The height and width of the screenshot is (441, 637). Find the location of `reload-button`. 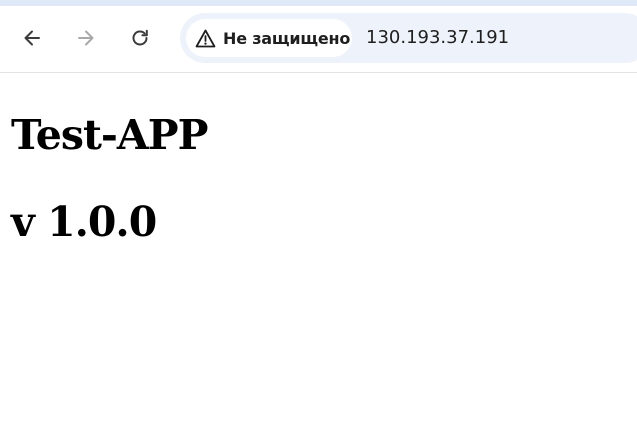

reload-button is located at coordinates (140, 38).